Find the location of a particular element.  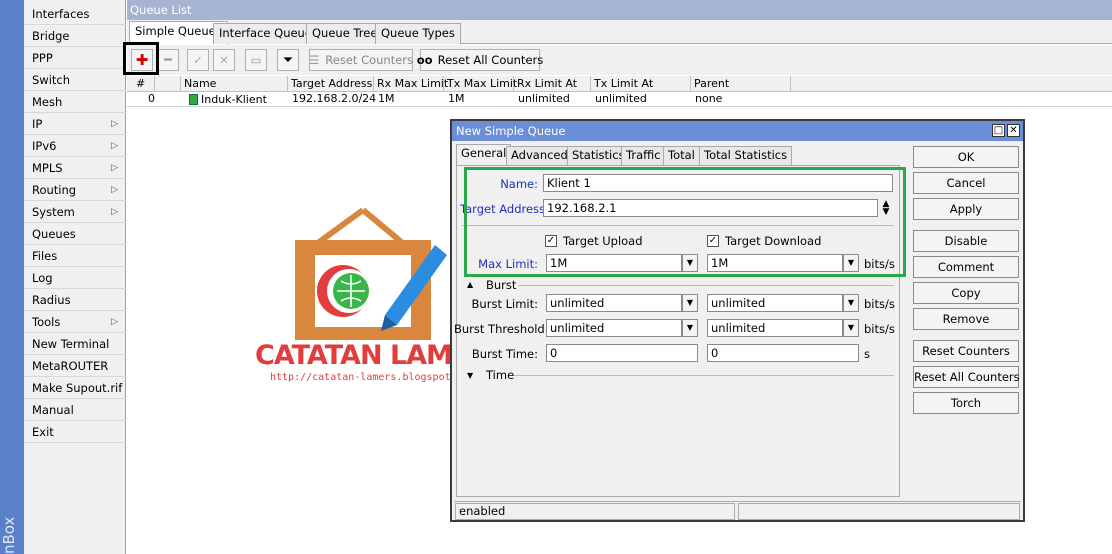

sidebar-item-metarouter: MetaROUTER is located at coordinates (75, 366).